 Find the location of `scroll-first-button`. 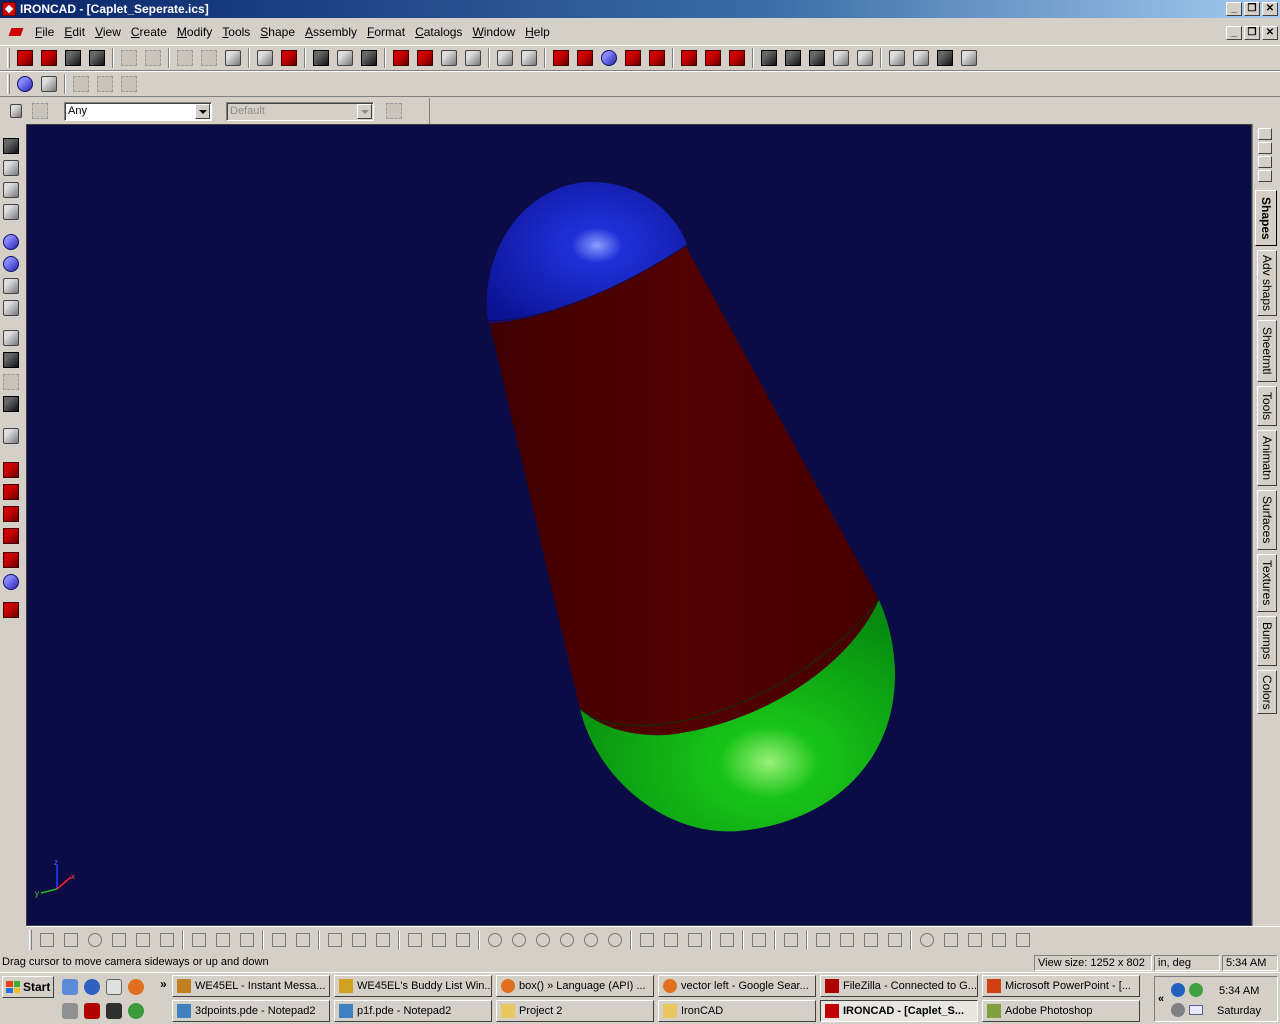

scroll-first-button is located at coordinates (1265, 134).